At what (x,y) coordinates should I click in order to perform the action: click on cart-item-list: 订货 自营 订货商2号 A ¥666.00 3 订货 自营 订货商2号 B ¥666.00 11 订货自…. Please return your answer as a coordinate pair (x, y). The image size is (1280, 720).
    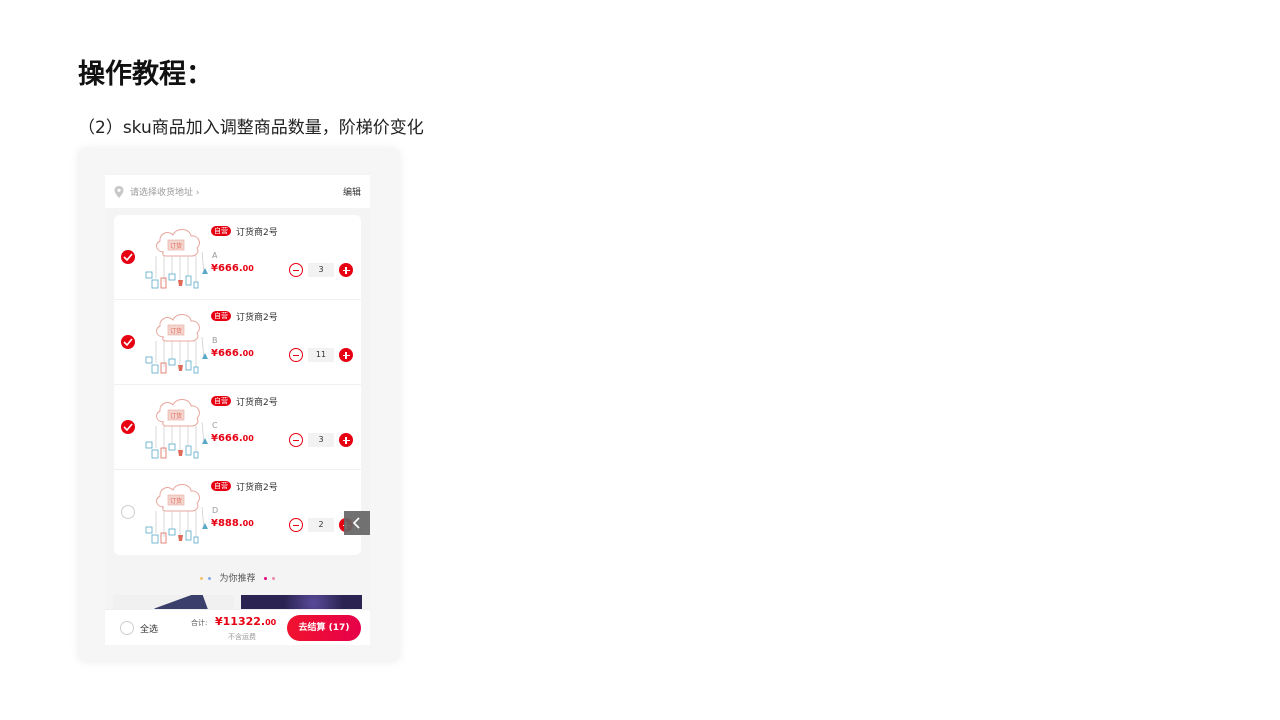
    Looking at the image, I should click on (237, 385).